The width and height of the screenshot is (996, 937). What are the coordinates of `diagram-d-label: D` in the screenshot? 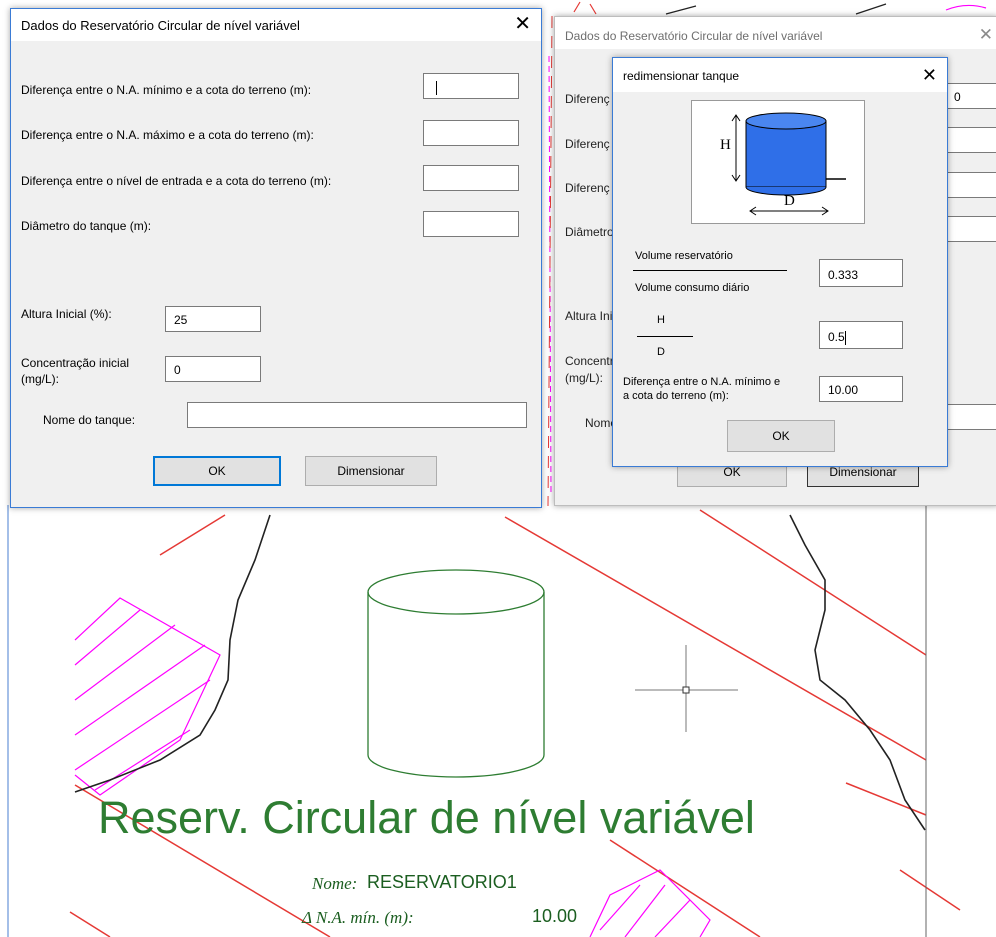 It's located at (789, 201).